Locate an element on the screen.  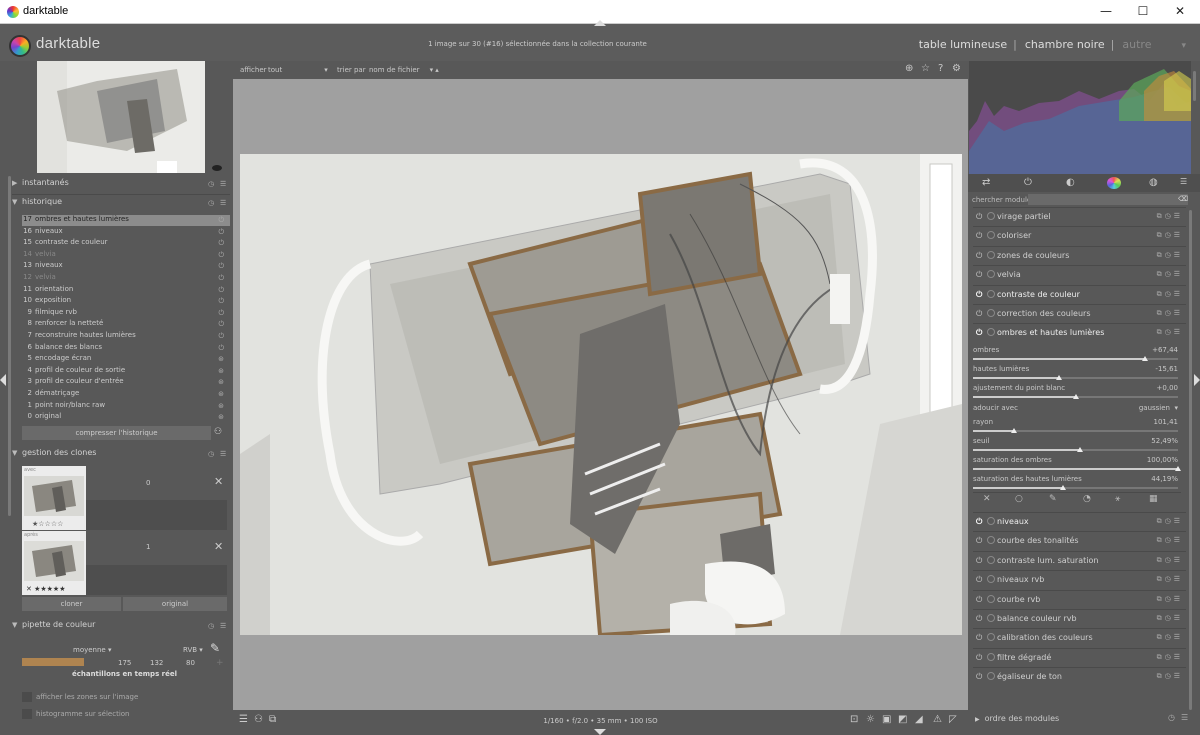
history-item: 0 original ⊛ is located at coordinates (126, 417).